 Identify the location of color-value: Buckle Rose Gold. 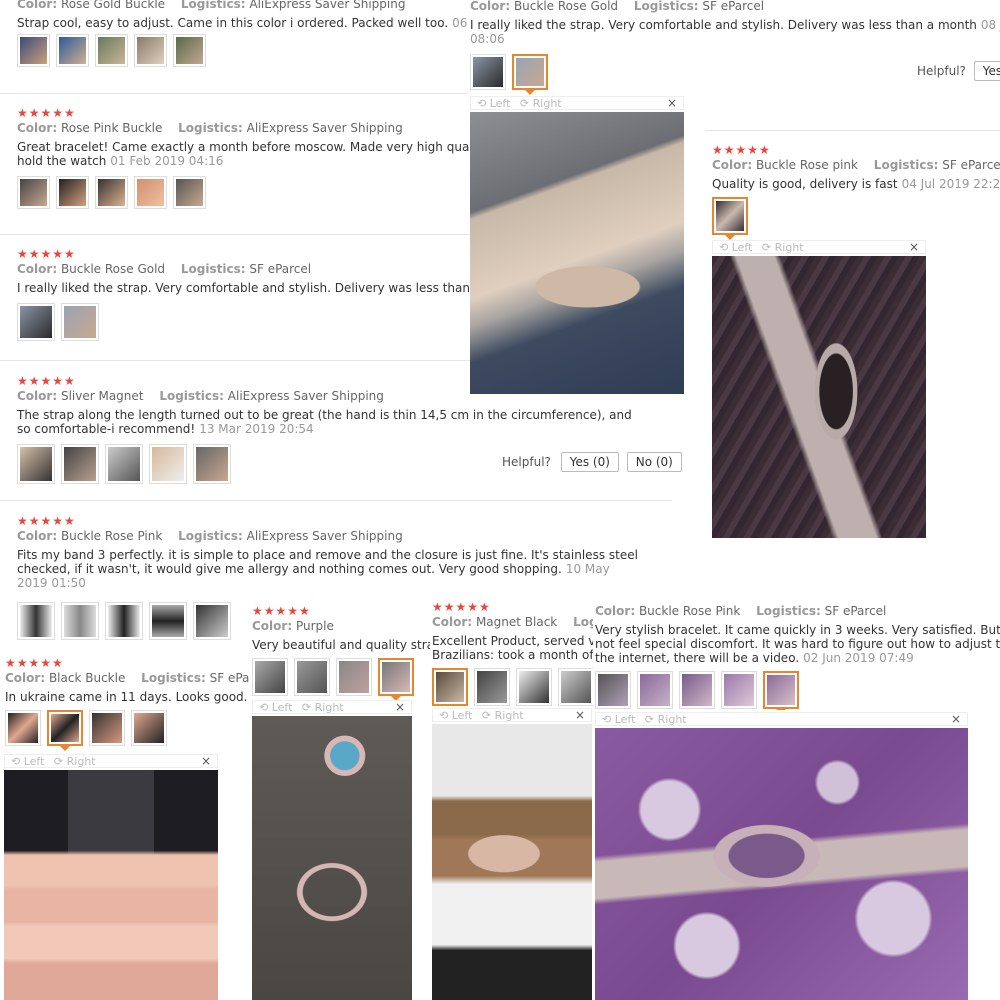
(566, 6).